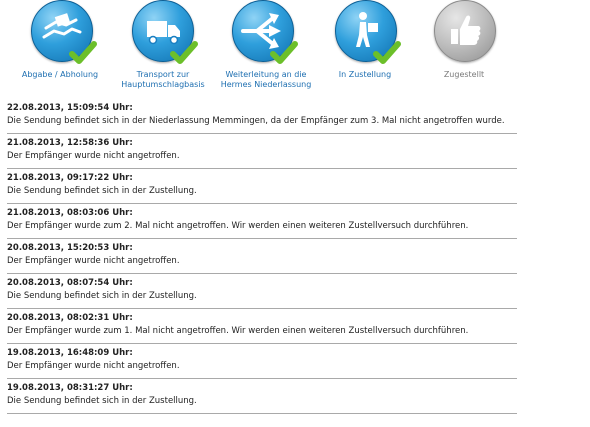  What do you see at coordinates (70, 143) in the screenshot?
I see `entry-timestamp: 21.08.2013, 12:58:36 Uhr:` at bounding box center [70, 143].